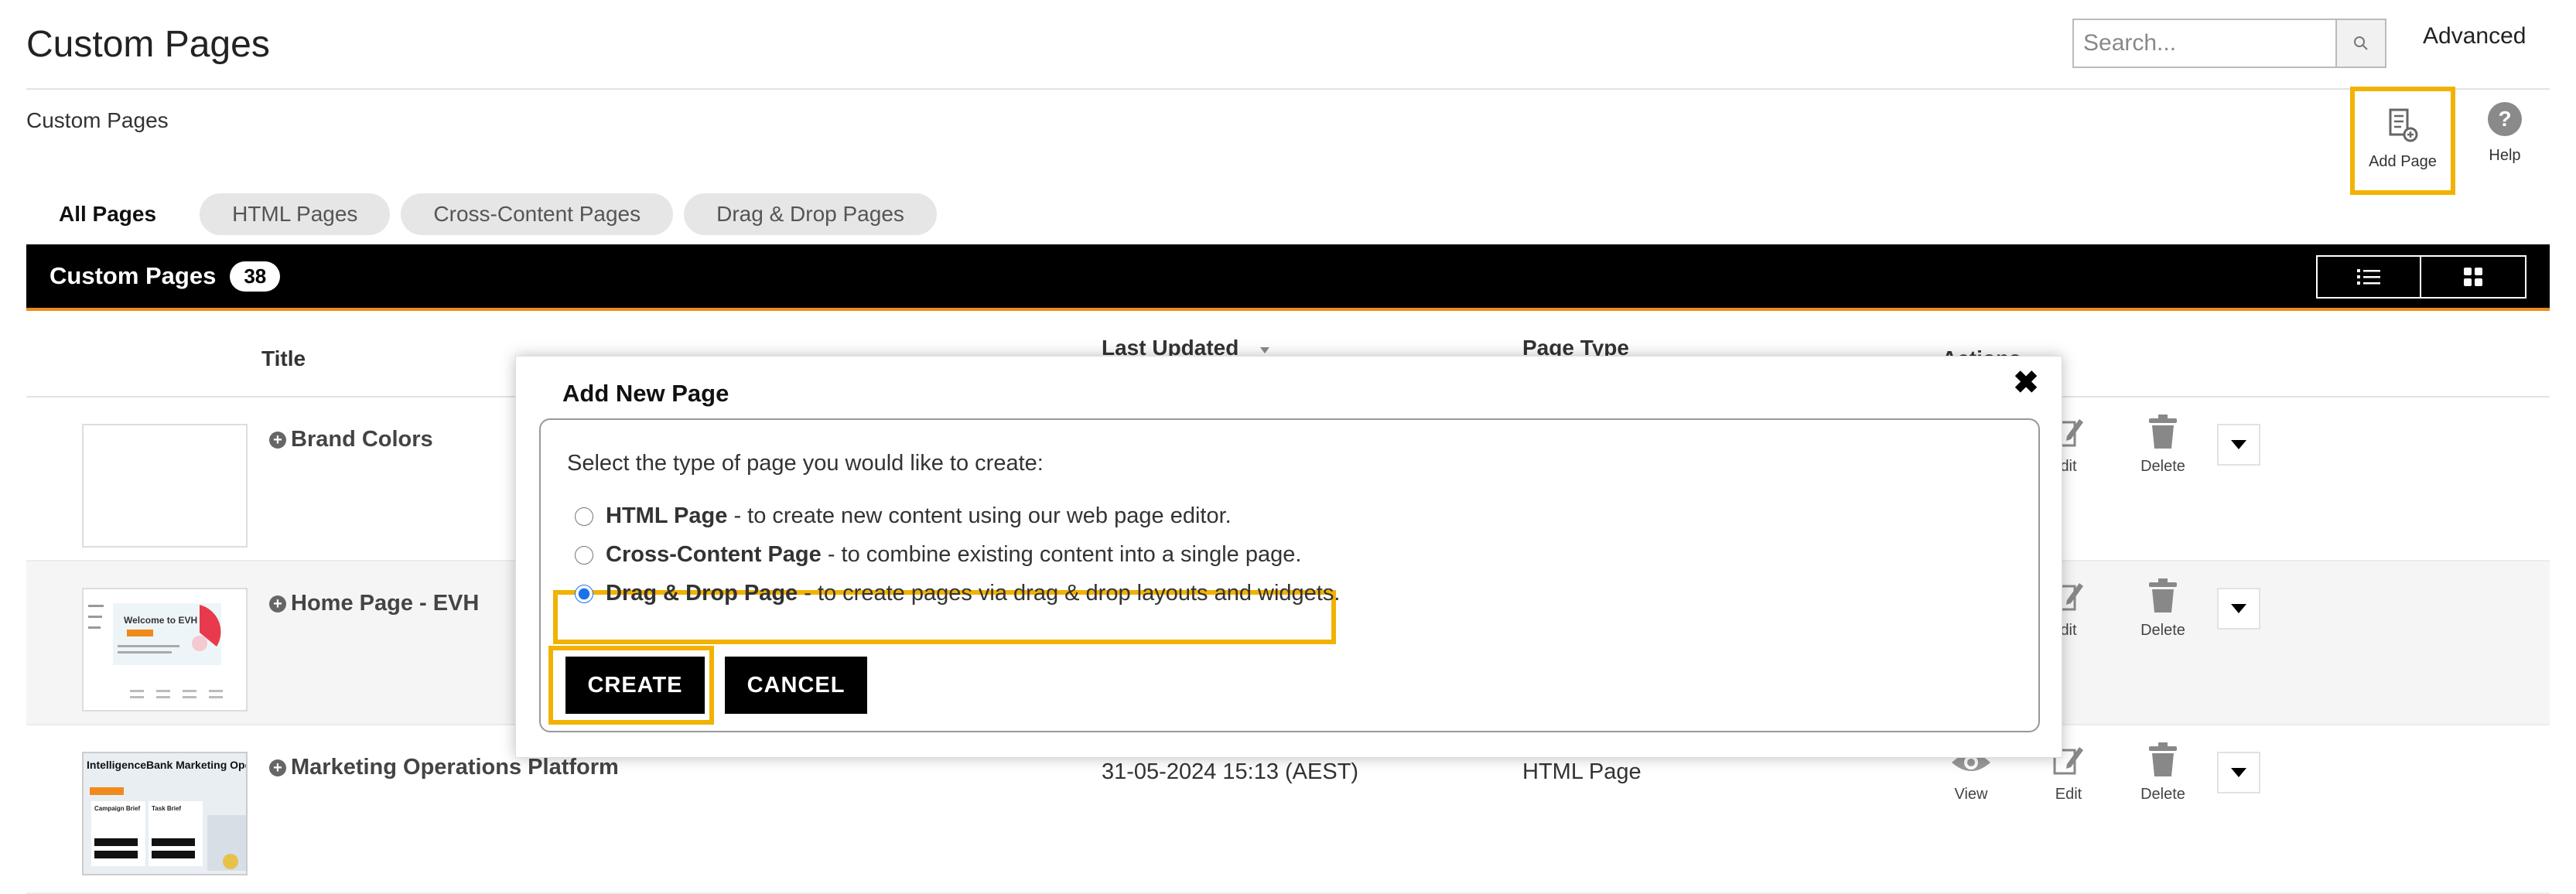 This screenshot has width=2576, height=894. What do you see at coordinates (645, 393) in the screenshot?
I see `dialog-title: Add New Page` at bounding box center [645, 393].